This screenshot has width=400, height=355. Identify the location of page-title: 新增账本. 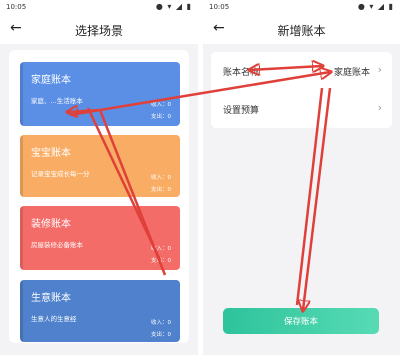
(301, 31).